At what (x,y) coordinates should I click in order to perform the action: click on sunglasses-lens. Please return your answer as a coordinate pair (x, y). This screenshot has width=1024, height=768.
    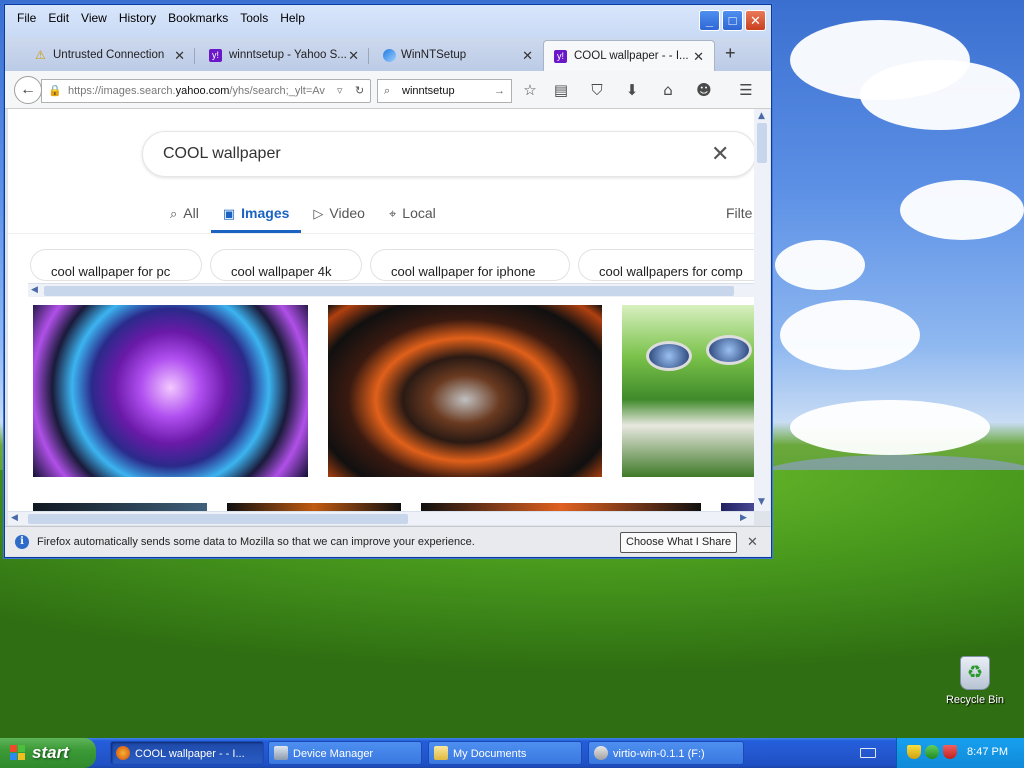
    Looking at the image, I should click on (669, 356).